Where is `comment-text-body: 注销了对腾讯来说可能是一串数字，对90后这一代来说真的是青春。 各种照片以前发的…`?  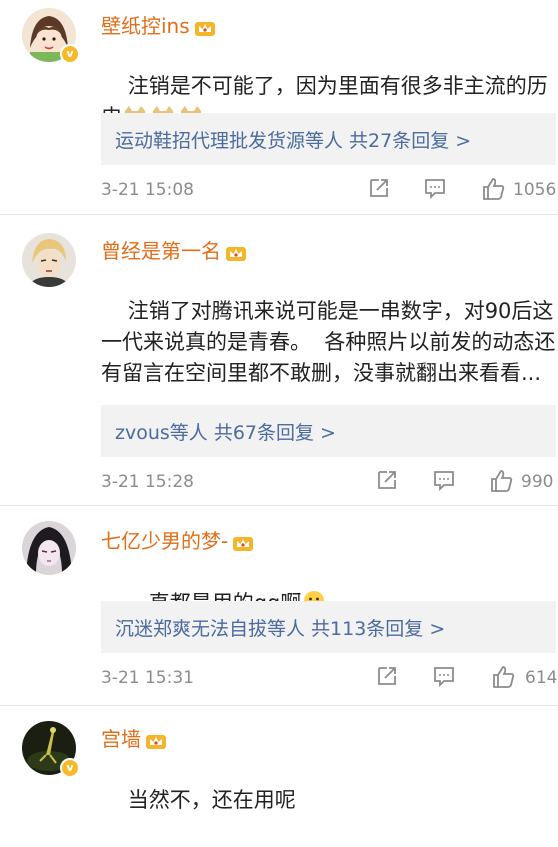
comment-text-body: 注销了对腾讯来说可能是一串数字，对90后这一代来说真的是青春。 各种照片以前发的… is located at coordinates (328, 342).